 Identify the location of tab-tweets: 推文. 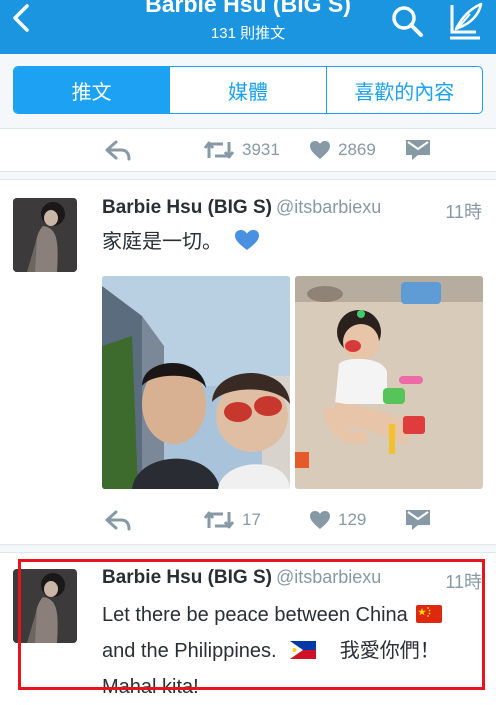
(92, 90).